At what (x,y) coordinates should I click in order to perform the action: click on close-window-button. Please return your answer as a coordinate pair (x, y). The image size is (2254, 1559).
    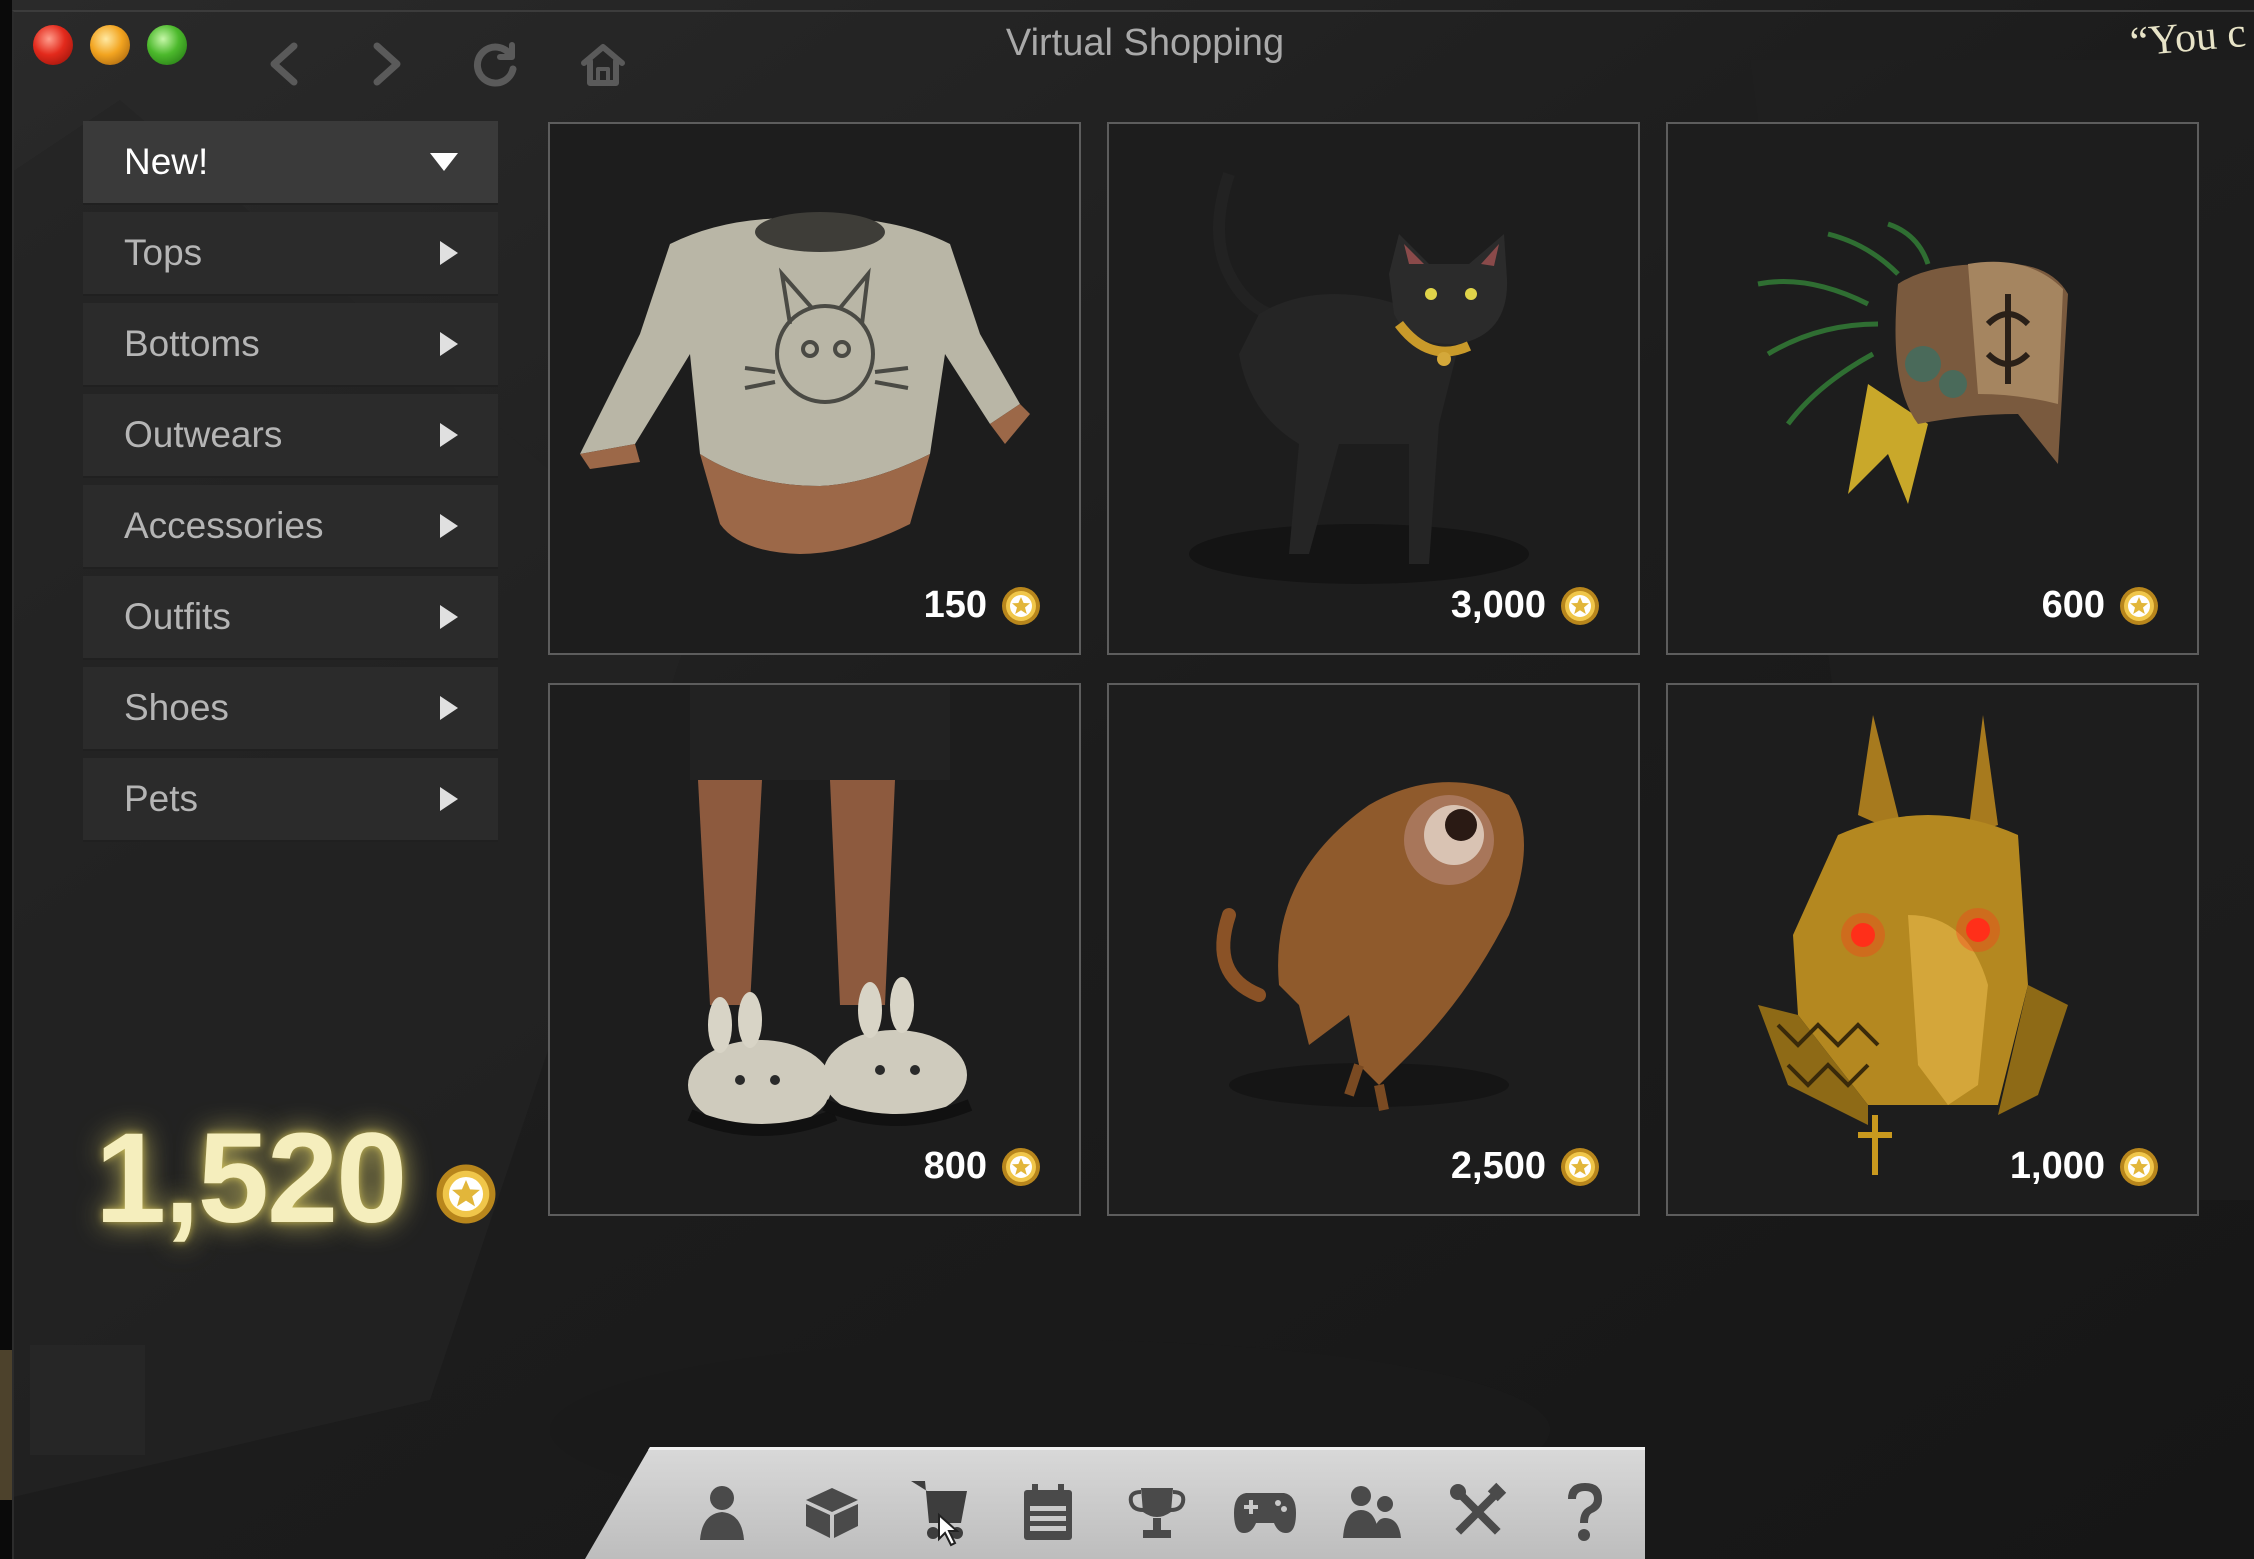
    Looking at the image, I should click on (53, 45).